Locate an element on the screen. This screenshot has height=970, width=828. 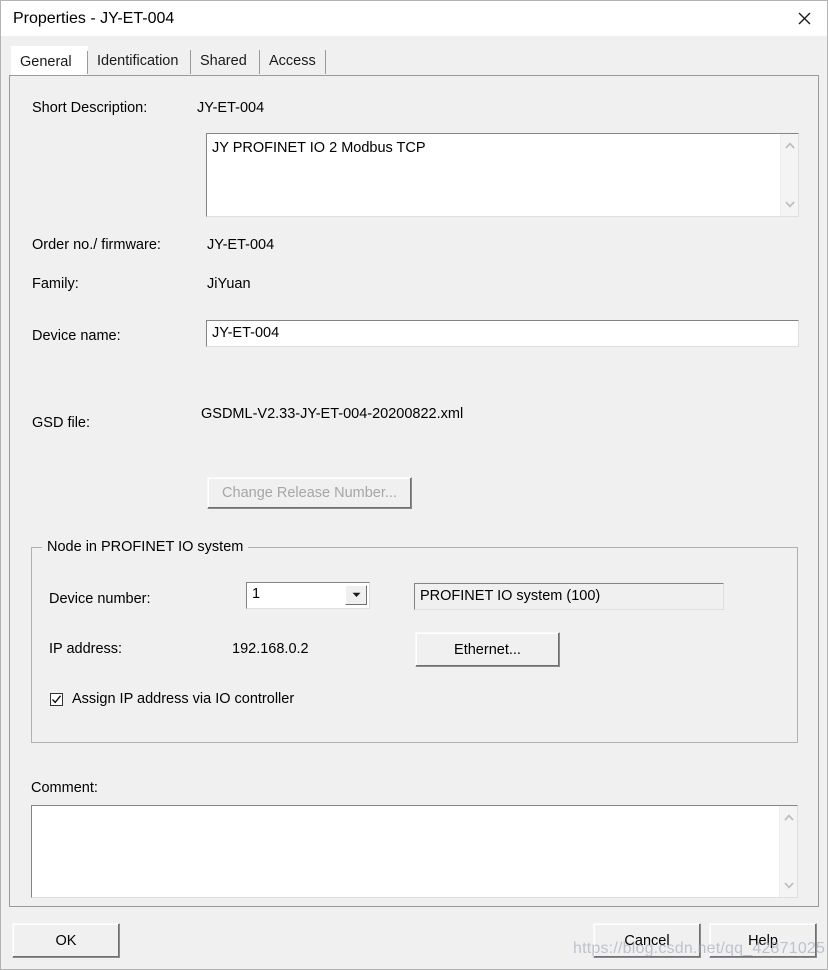
gsd-file-label: GSD file: is located at coordinates (61, 423).